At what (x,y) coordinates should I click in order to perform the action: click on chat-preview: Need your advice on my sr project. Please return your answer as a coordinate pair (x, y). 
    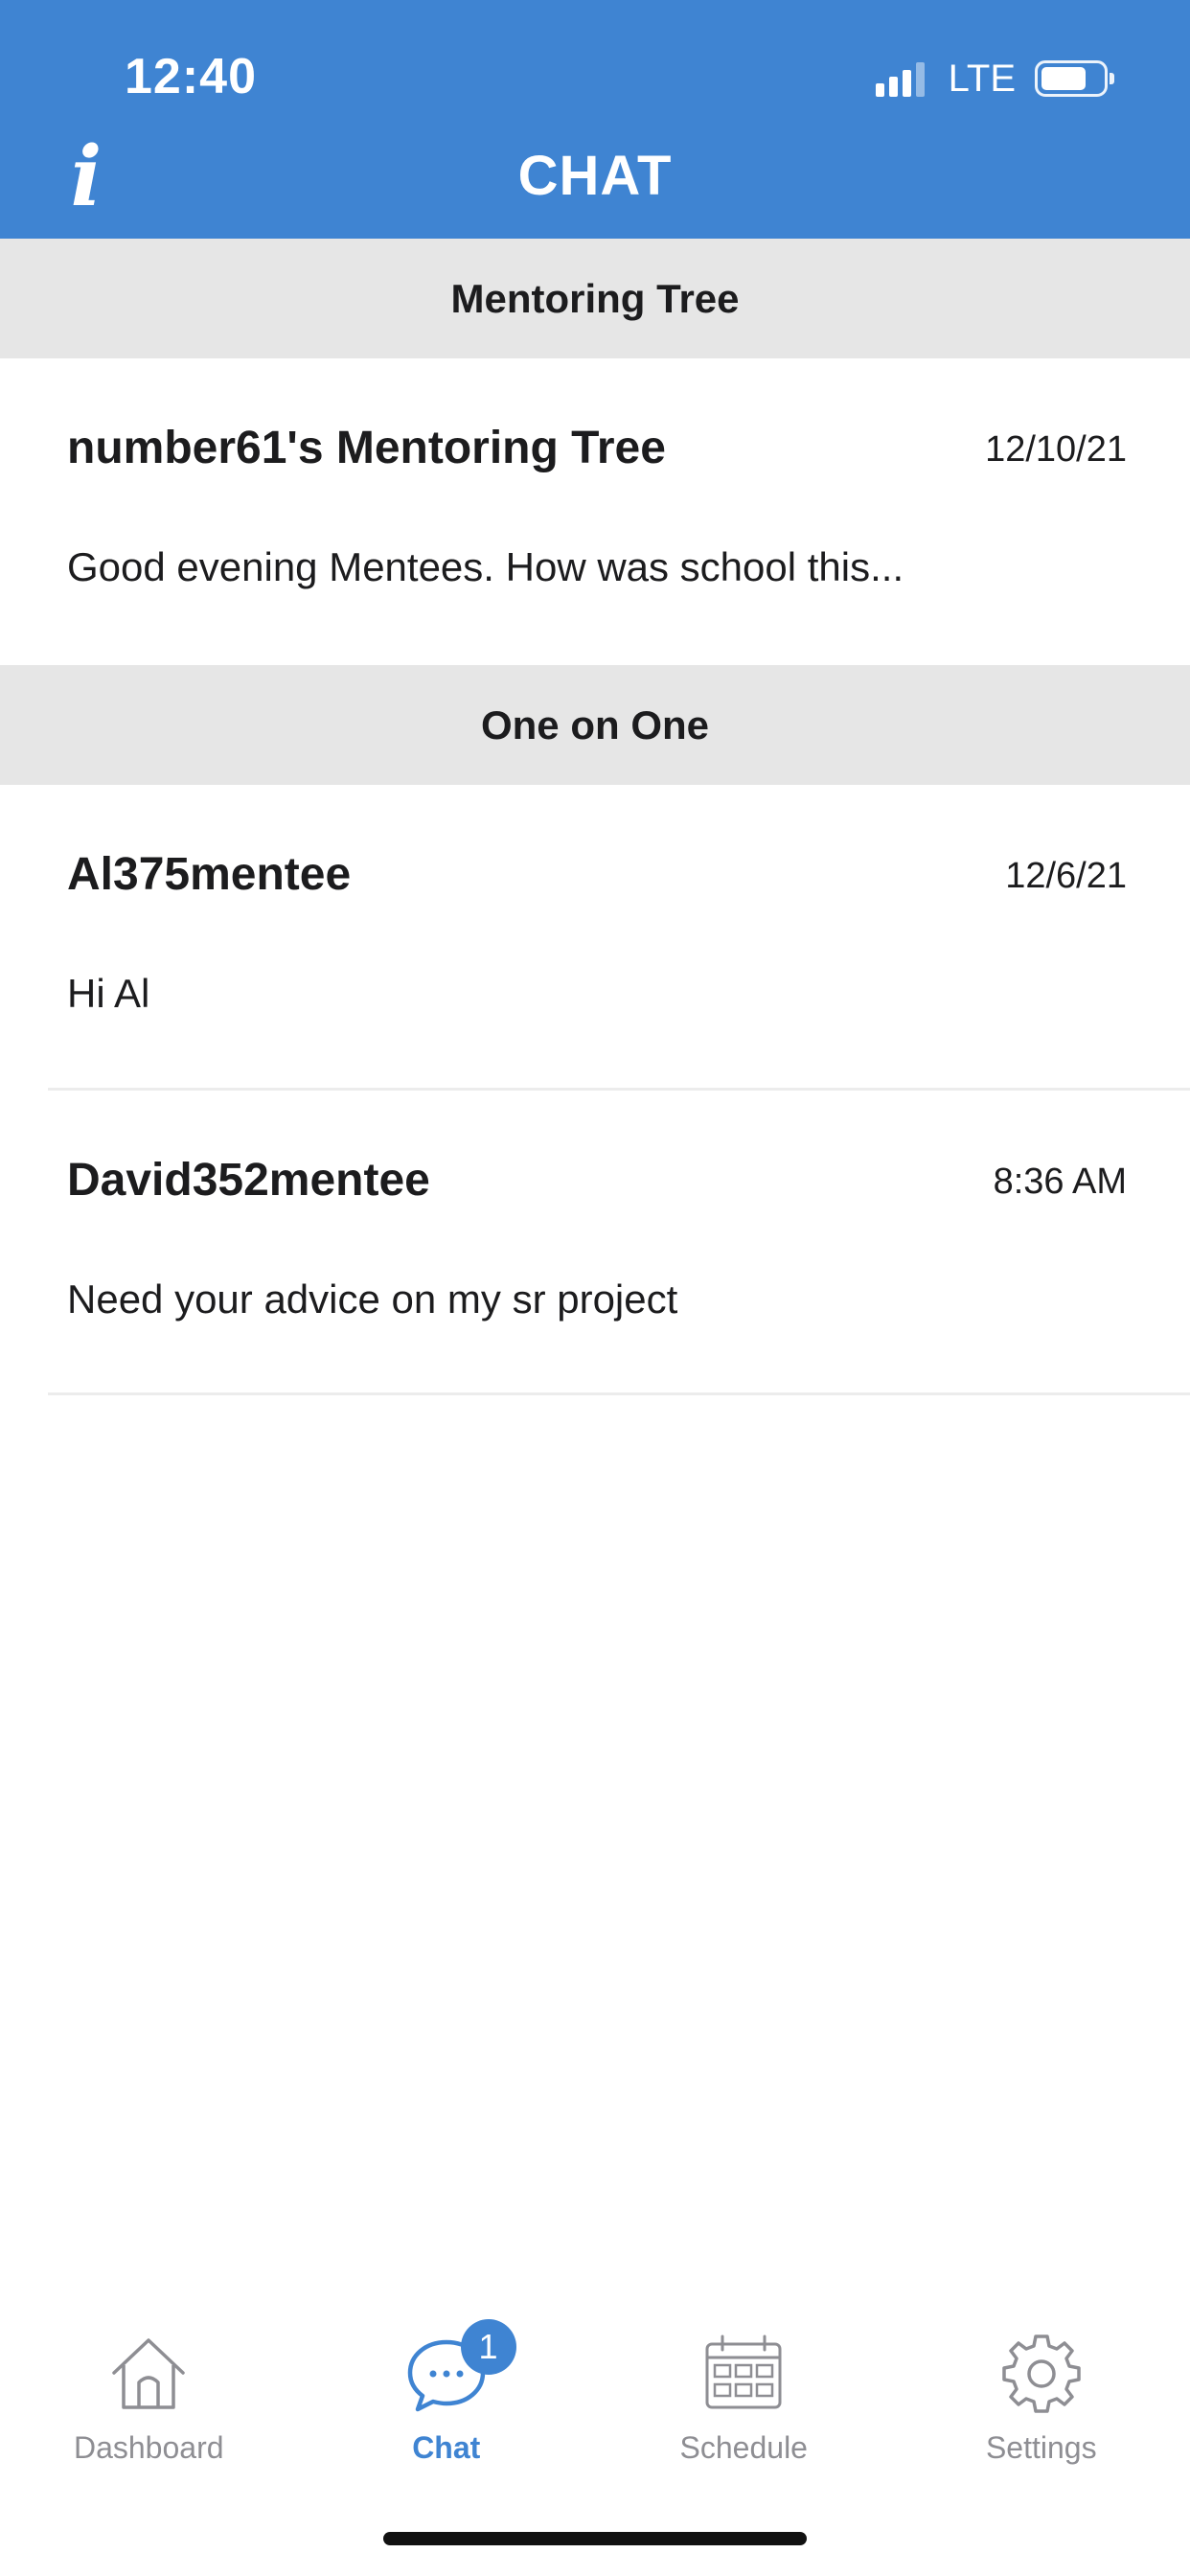
    Looking at the image, I should click on (373, 1299).